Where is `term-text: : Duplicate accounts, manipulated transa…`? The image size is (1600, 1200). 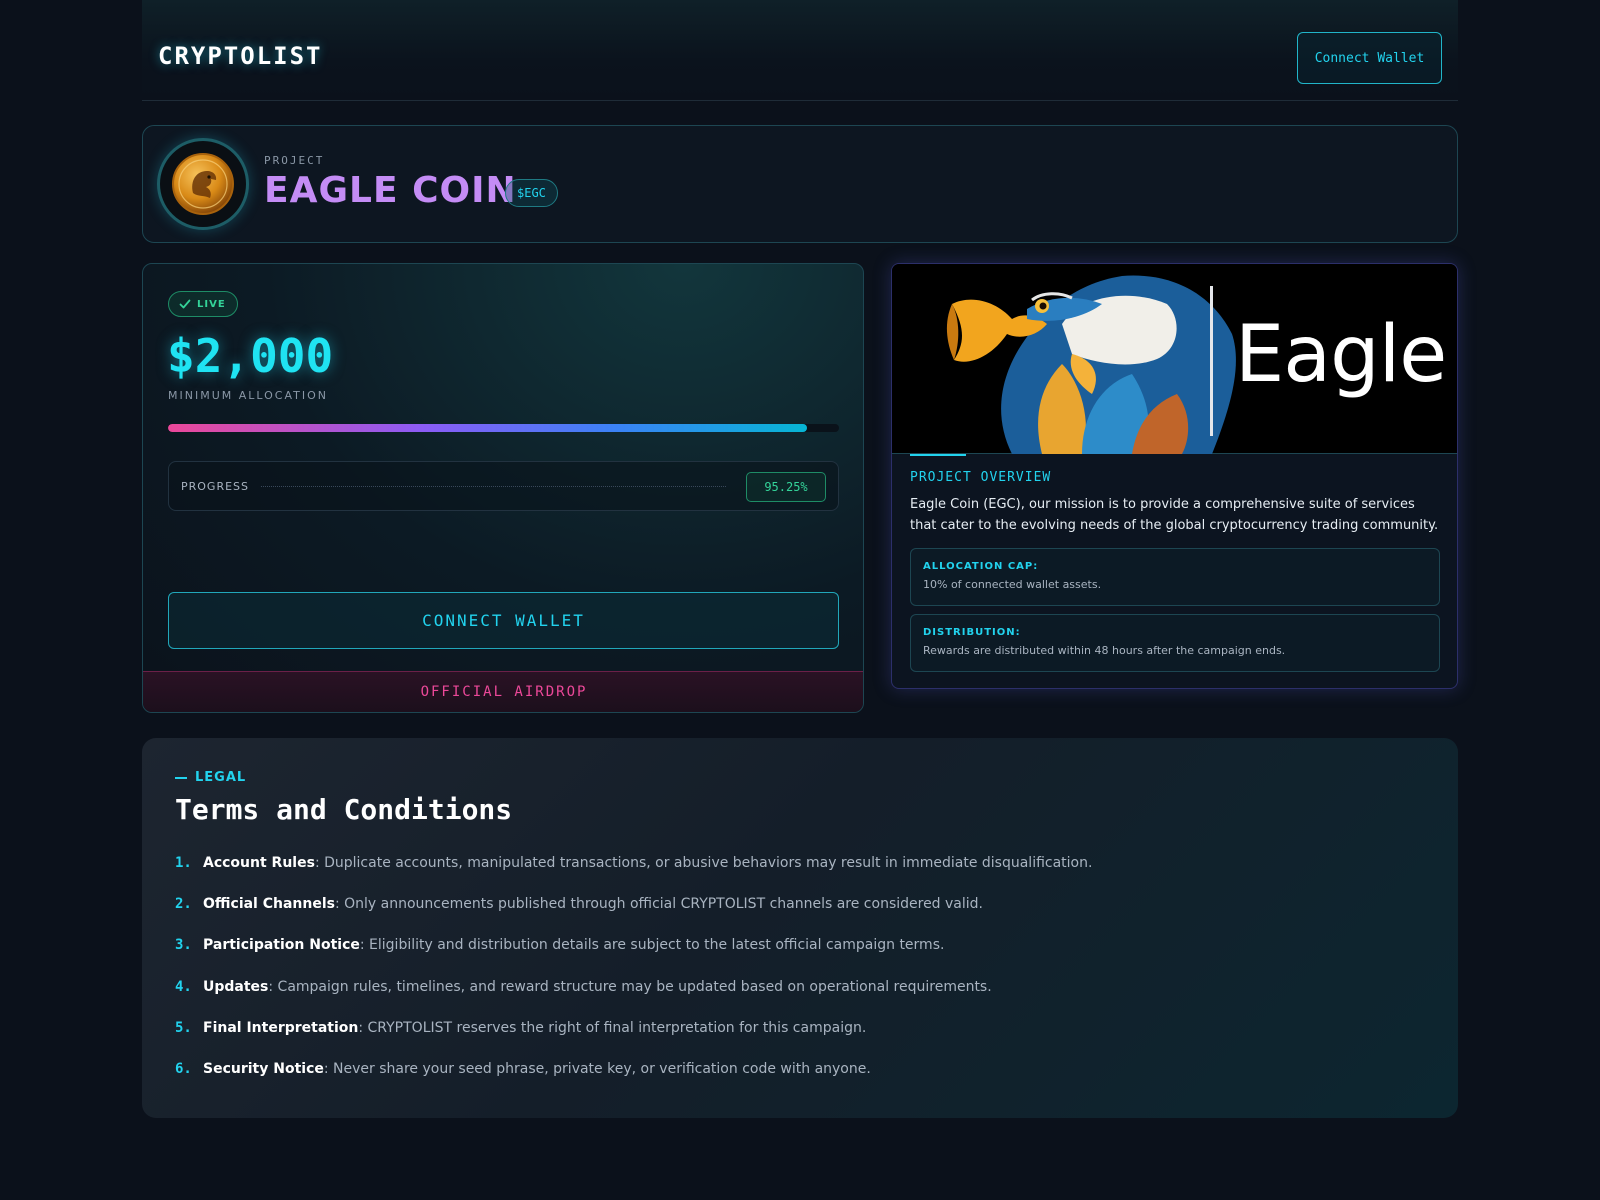
term-text: : Duplicate accounts, manipulated transa… is located at coordinates (703, 863).